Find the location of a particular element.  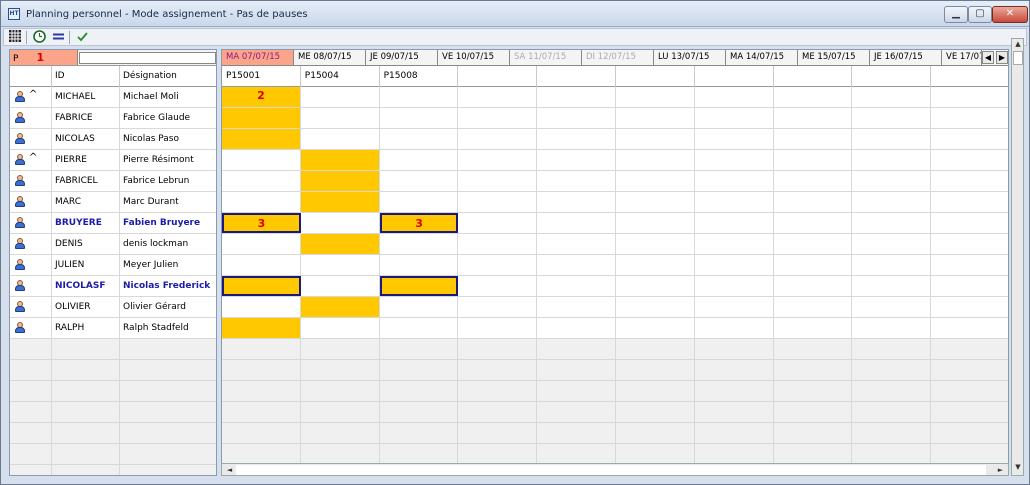

filter-input is located at coordinates (147, 58).